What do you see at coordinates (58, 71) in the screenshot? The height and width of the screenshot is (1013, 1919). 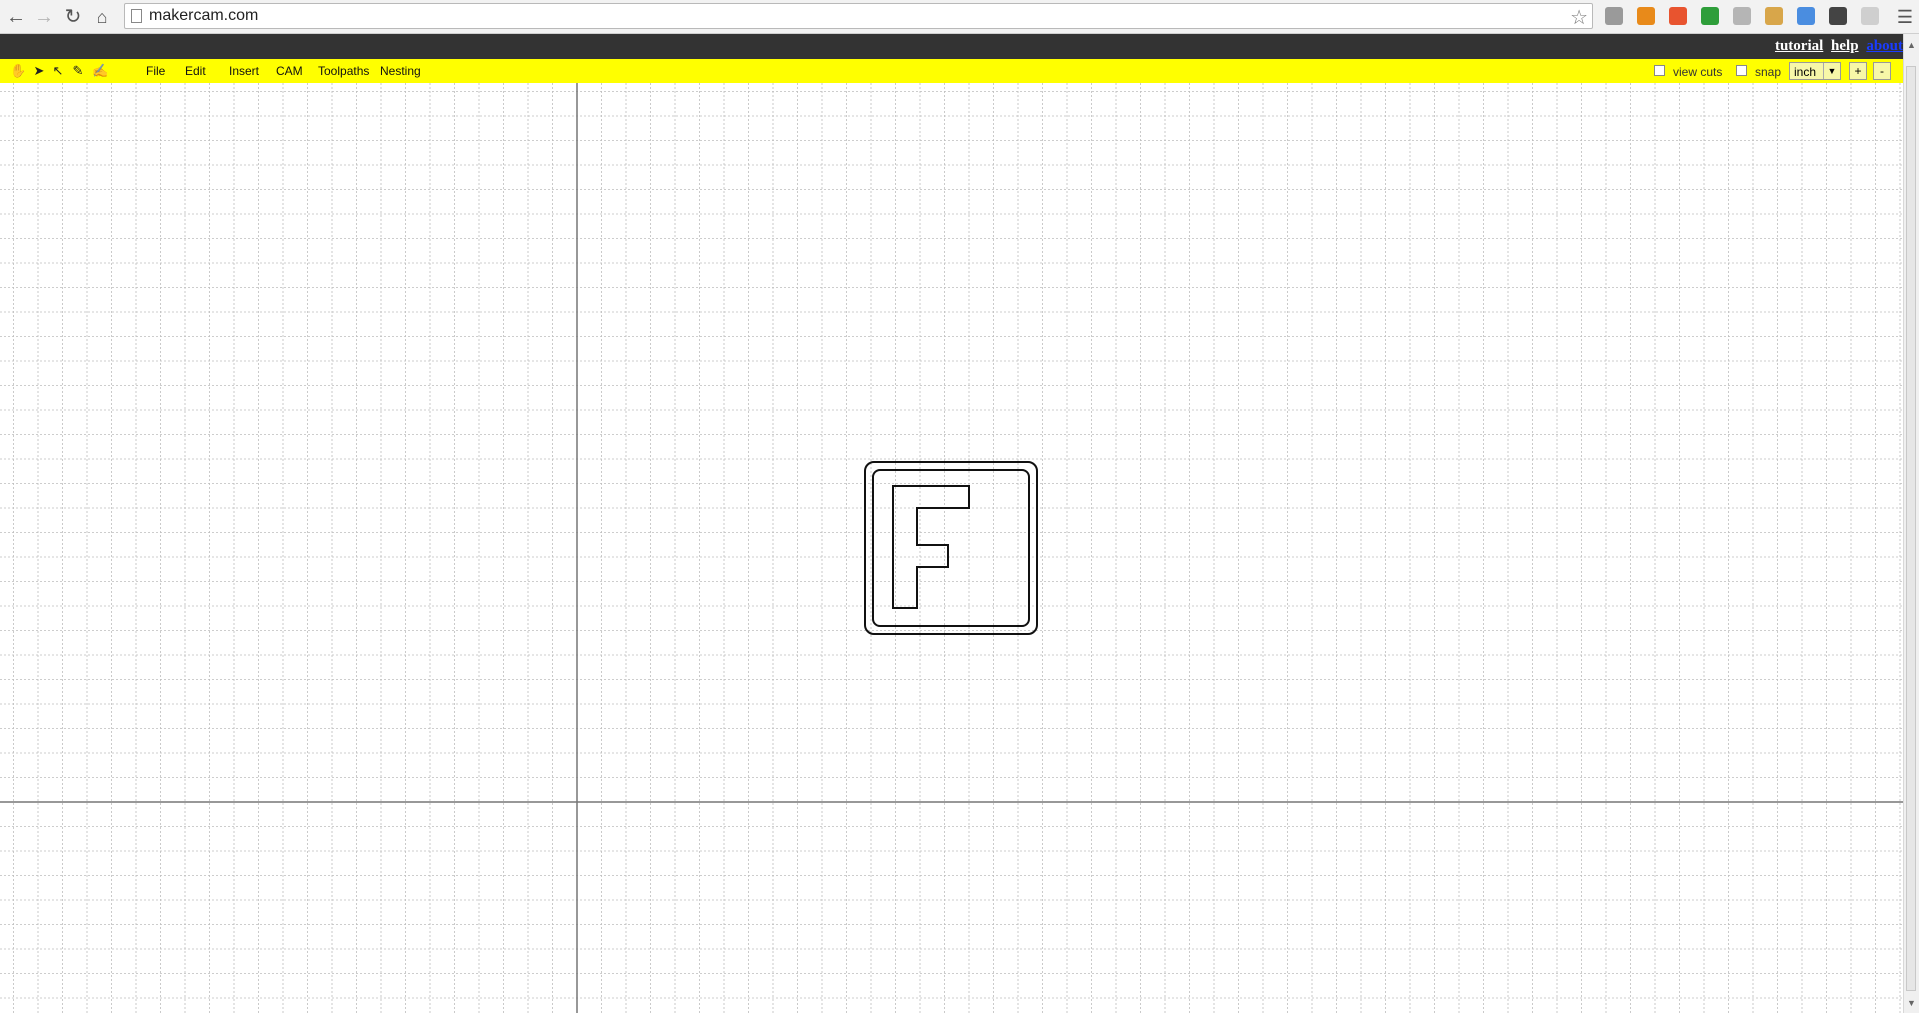 I see `node-select-icon: ↖` at bounding box center [58, 71].